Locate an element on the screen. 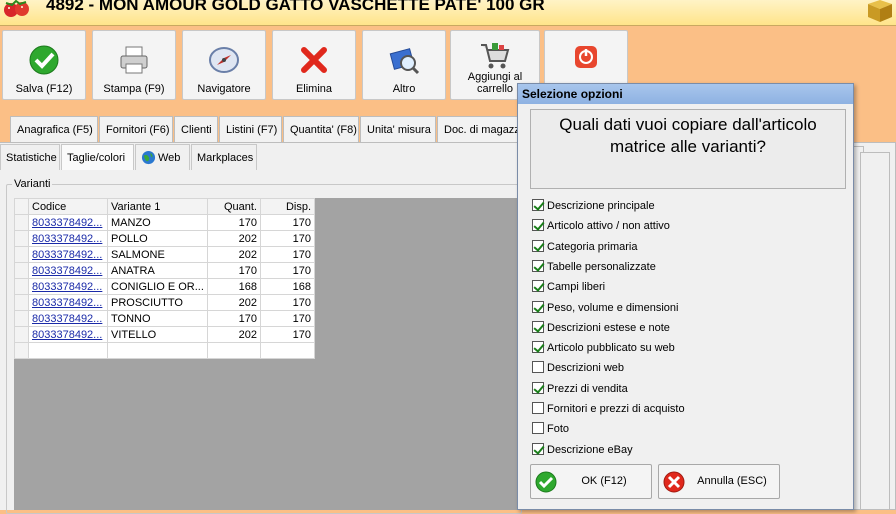 The height and width of the screenshot is (514, 896). option-checkbox-row: Articolo pubblicato su web is located at coordinates (603, 348).